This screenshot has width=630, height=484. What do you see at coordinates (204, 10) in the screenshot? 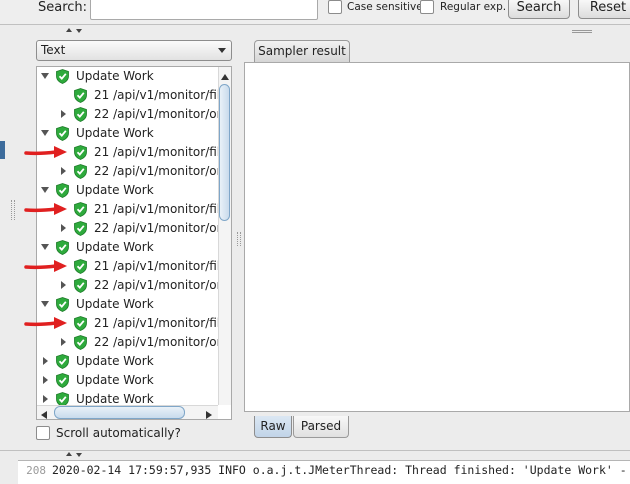
I see `search-input` at bounding box center [204, 10].